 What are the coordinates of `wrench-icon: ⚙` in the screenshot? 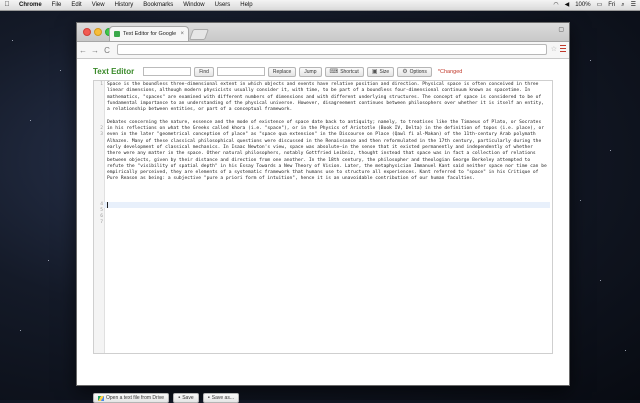 It's located at (405, 72).